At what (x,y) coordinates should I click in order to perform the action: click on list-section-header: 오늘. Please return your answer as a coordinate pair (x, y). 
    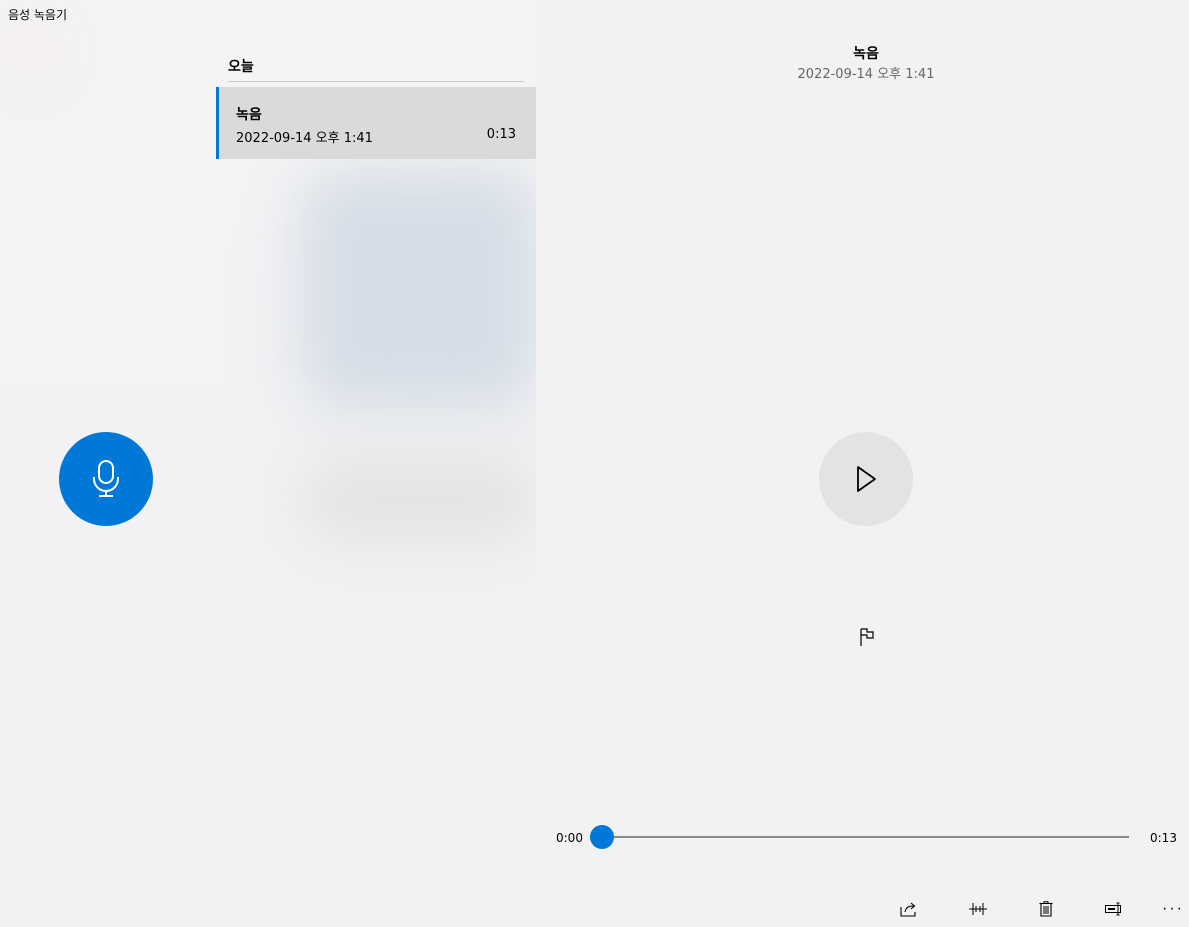
    Looking at the image, I should click on (376, 69).